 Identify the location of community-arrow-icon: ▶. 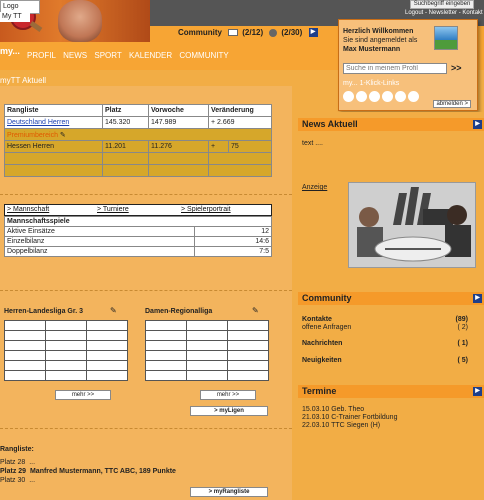
(313, 33).